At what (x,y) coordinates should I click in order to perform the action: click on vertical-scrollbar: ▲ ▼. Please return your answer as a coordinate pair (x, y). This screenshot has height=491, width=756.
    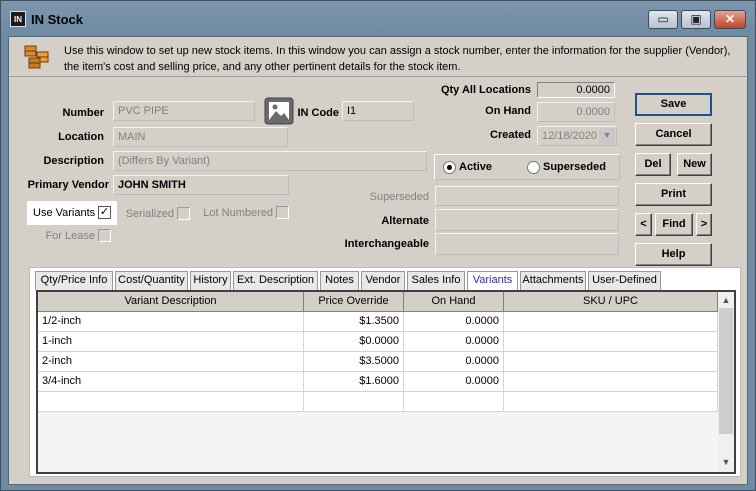
    Looking at the image, I should click on (726, 382).